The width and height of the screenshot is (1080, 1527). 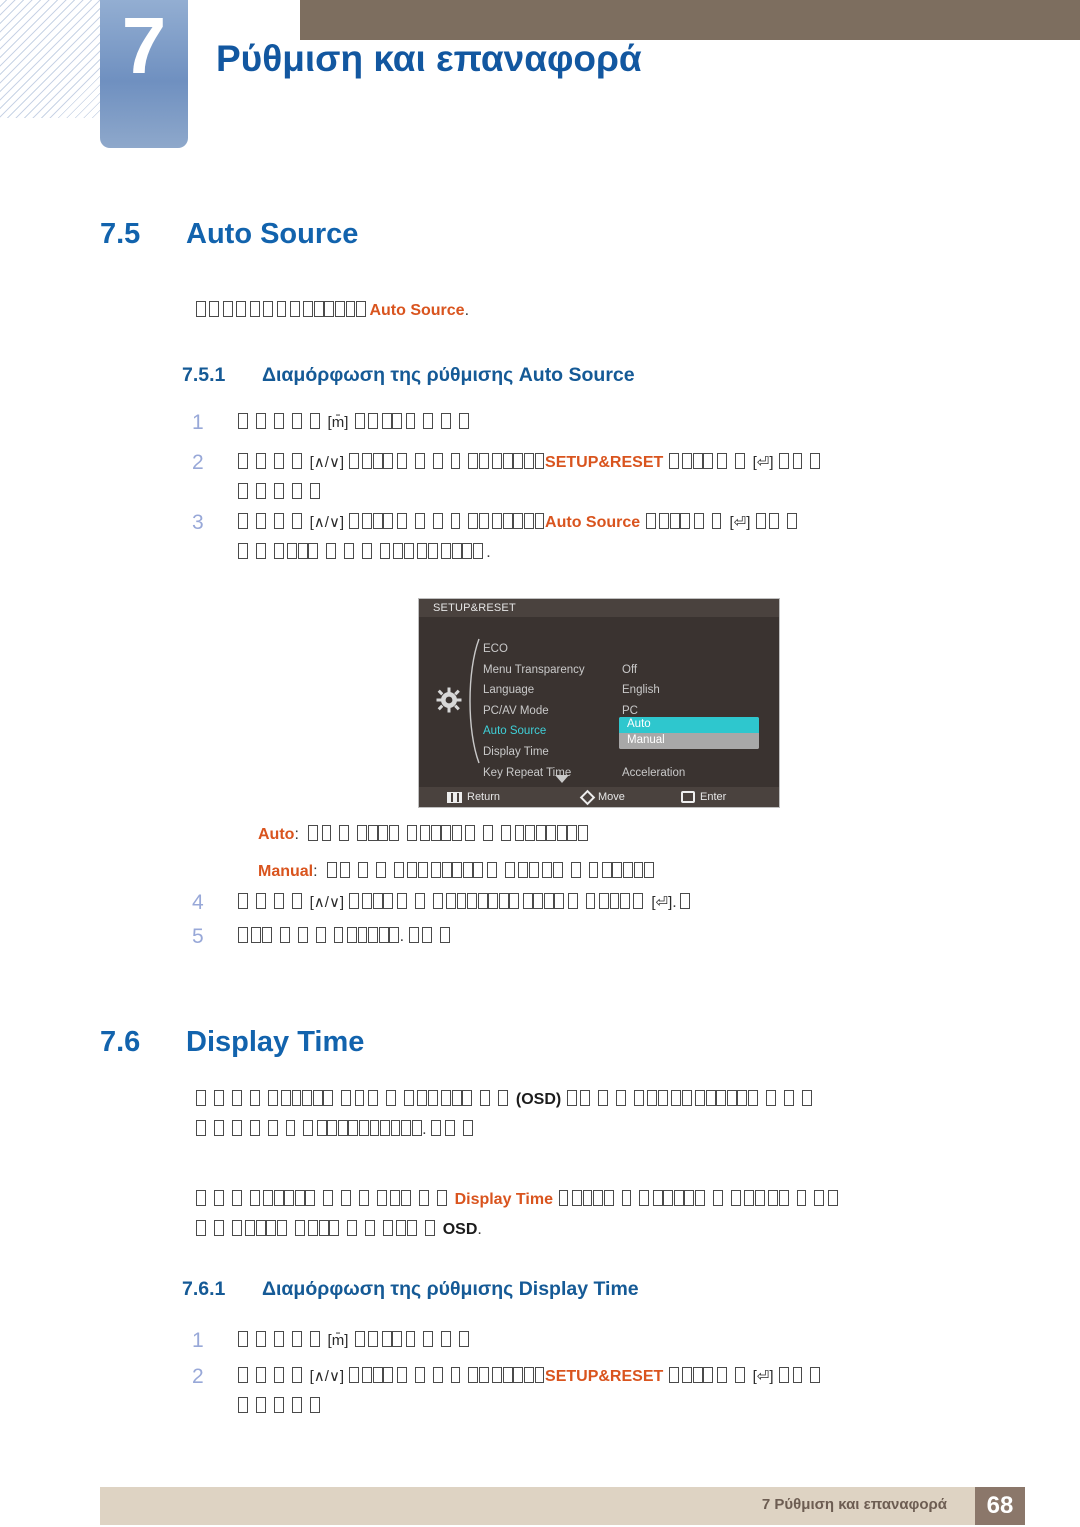 I want to click on chapter-number-tab: 7, so click(x=144, y=74).